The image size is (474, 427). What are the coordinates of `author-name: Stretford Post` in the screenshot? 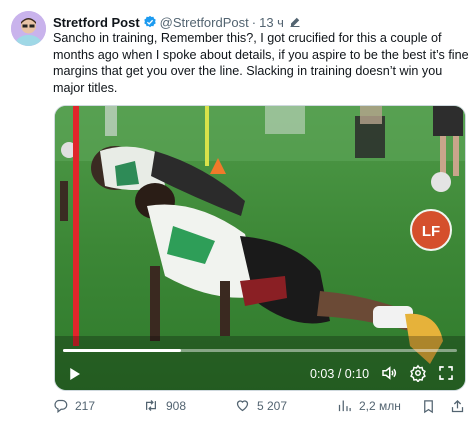 It's located at (96, 22).